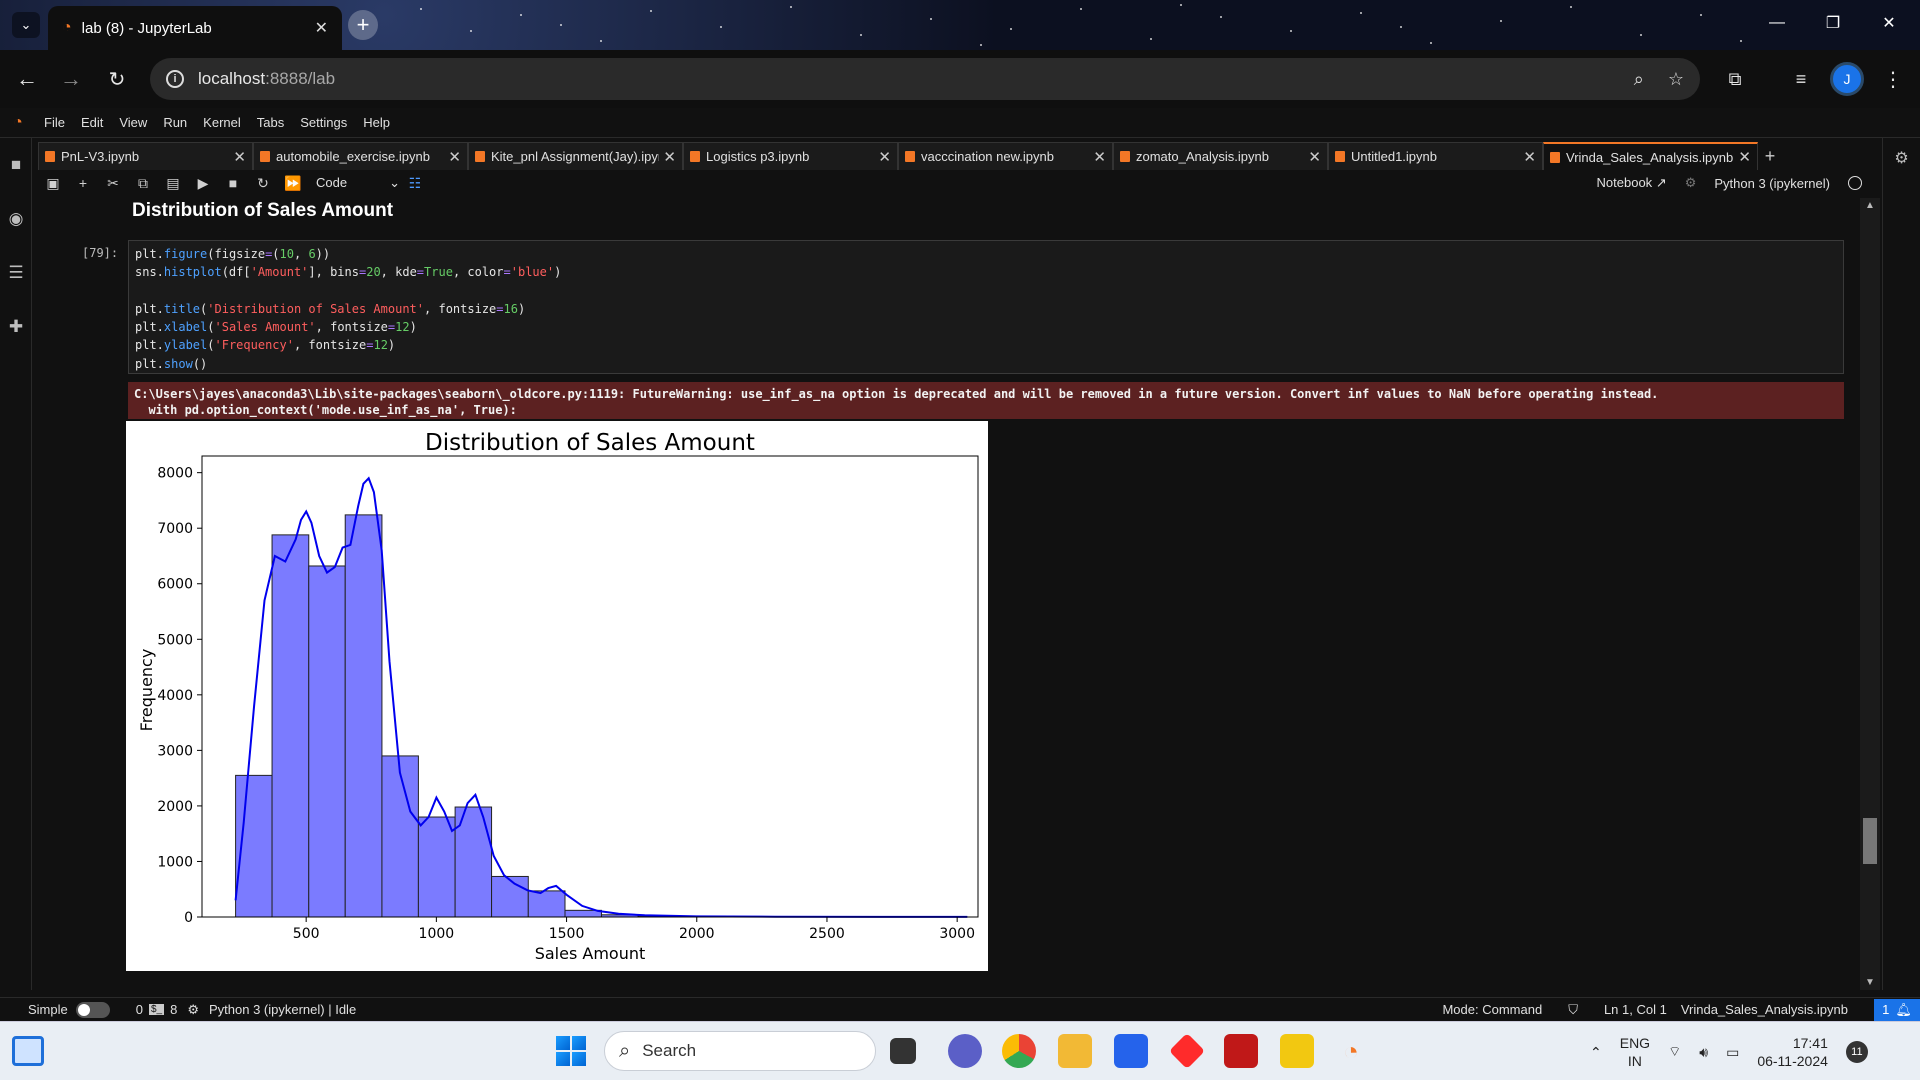 Image resolution: width=1920 pixels, height=1080 pixels. I want to click on notebook-tab: PnL-V3.ipynb ✕, so click(145, 156).